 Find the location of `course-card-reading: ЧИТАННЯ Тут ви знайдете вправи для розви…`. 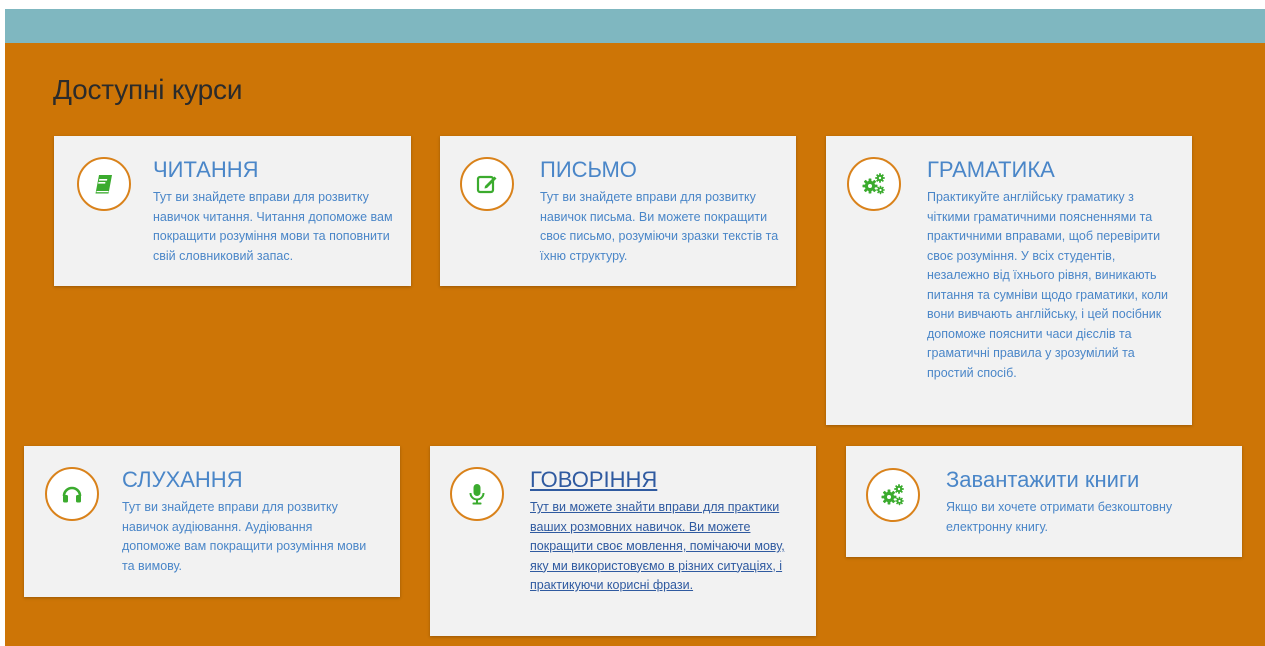

course-card-reading: ЧИТАННЯ Тут ви знайдете вправи для розви… is located at coordinates (232, 211).